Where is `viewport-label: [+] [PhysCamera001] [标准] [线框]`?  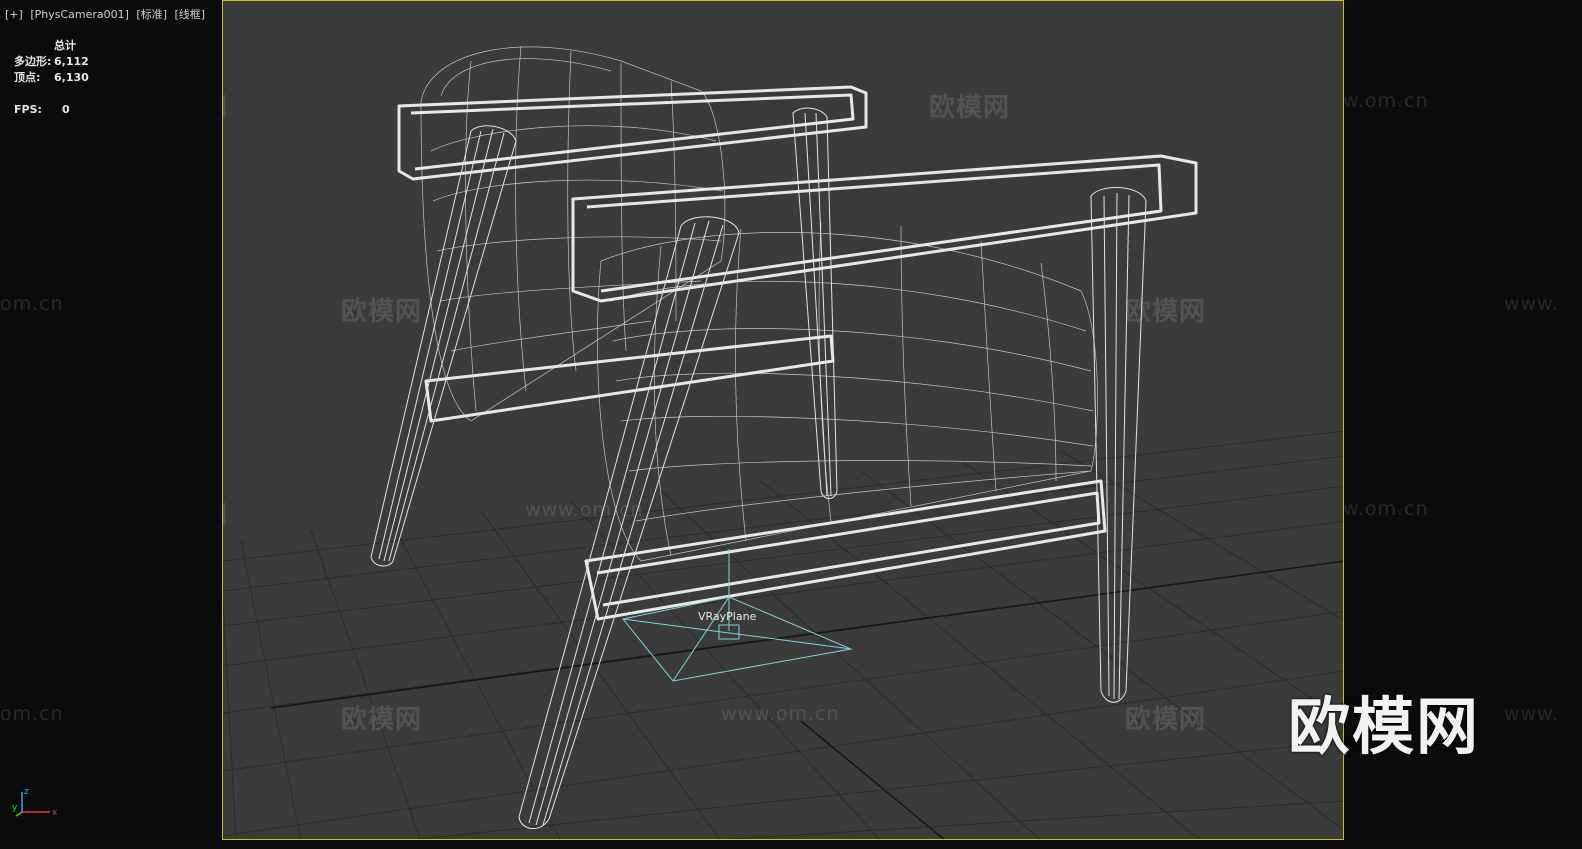 viewport-label: [+] [PhysCamera001] [标准] [线框] is located at coordinates (107, 14).